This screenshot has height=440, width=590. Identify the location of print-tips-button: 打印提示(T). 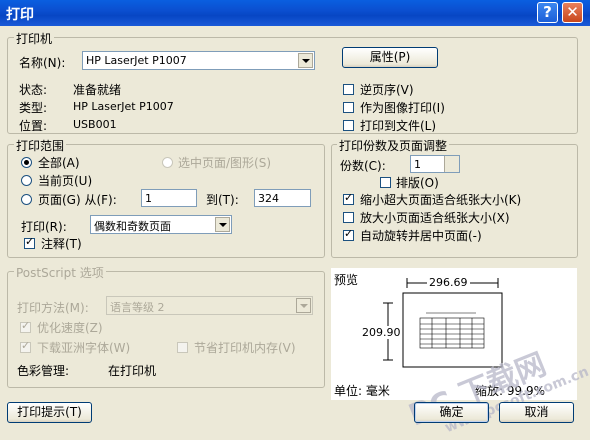
(49, 412).